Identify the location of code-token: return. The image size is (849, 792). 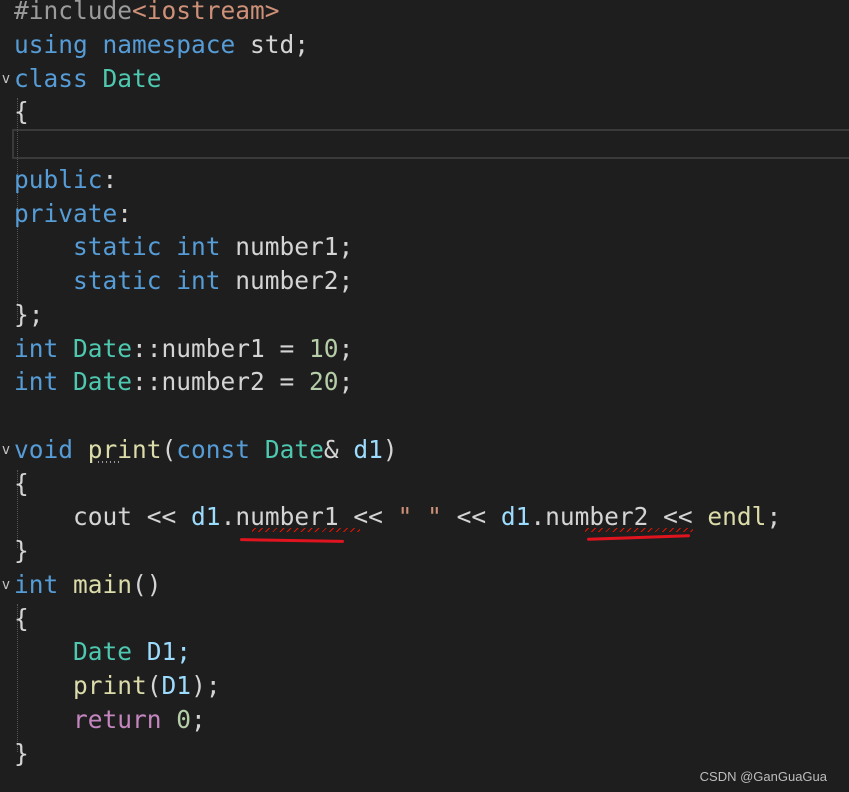
(125, 719).